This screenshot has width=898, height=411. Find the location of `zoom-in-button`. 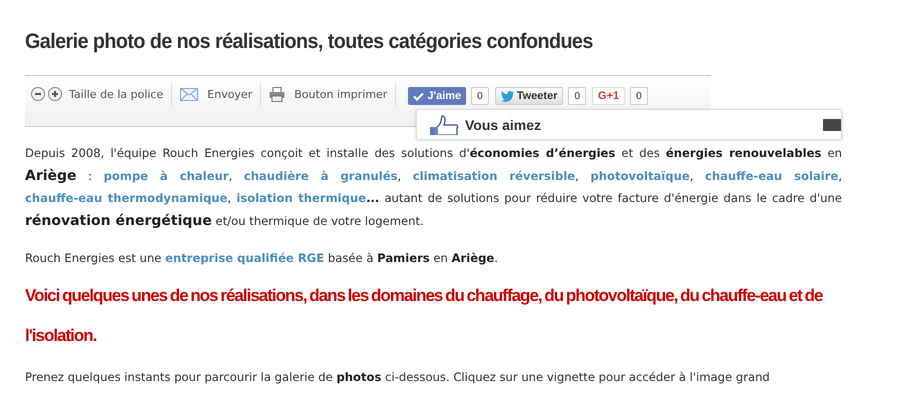

zoom-in-button is located at coordinates (55, 94).